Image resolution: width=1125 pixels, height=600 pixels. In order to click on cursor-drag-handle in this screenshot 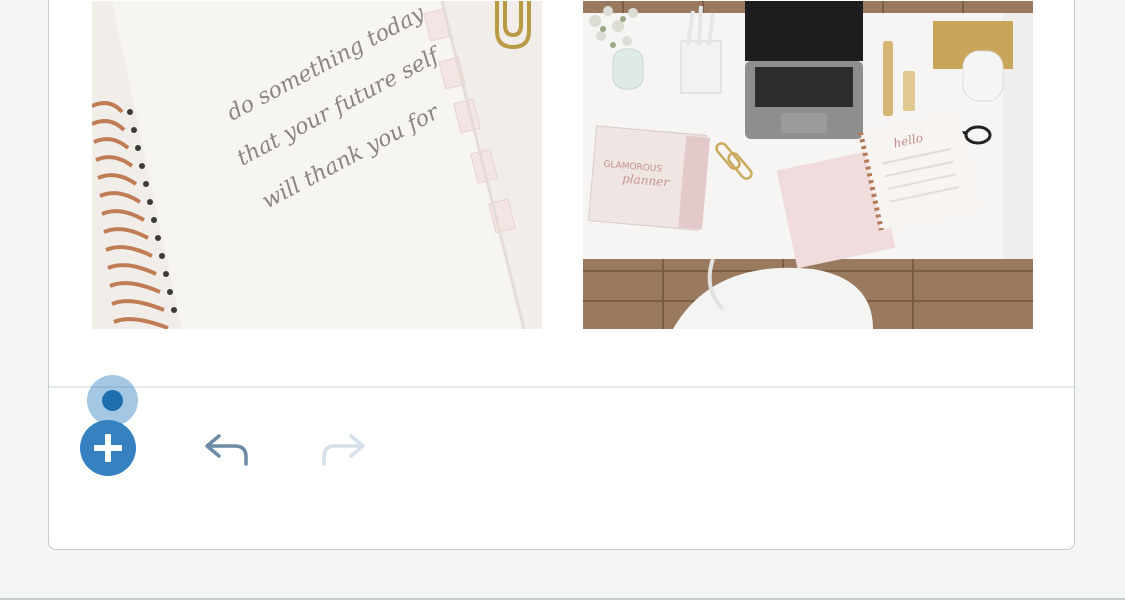, I will do `click(112, 400)`.